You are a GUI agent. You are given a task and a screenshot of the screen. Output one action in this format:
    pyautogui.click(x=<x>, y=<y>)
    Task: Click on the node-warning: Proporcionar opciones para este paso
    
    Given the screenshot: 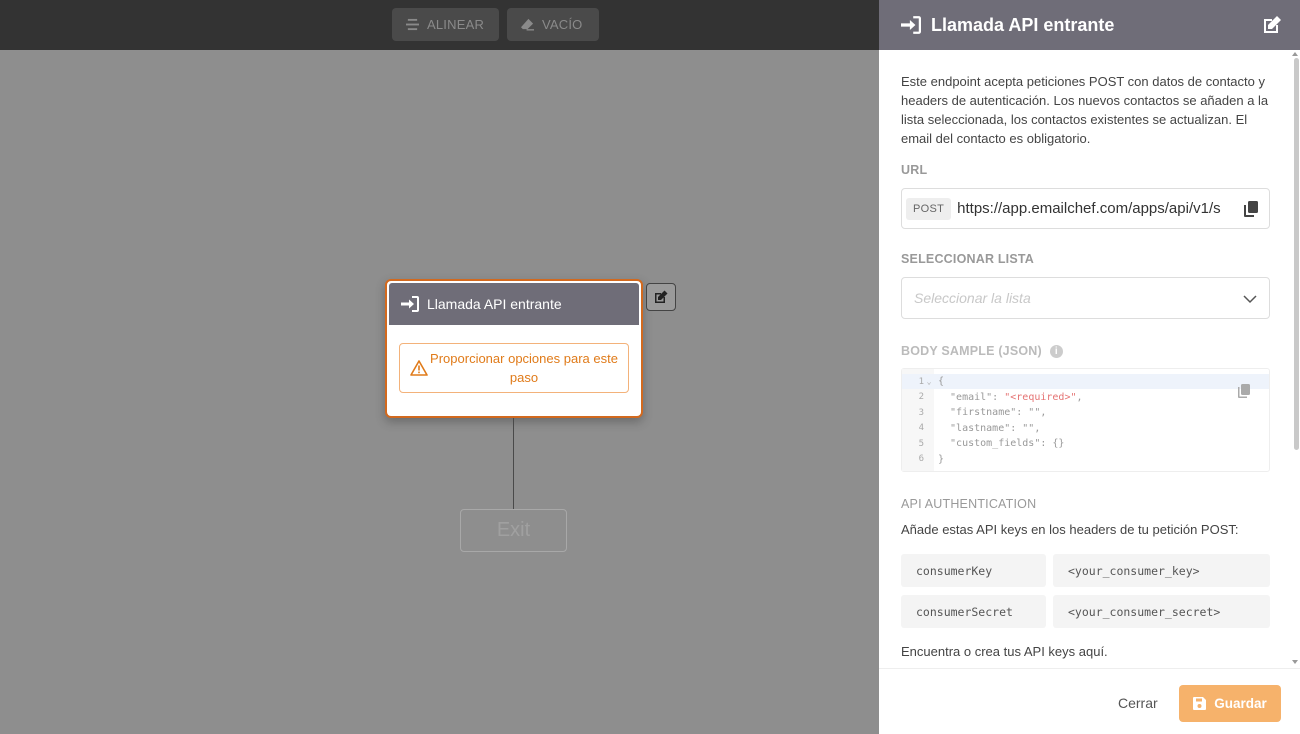 What is the action you would take?
    pyautogui.click(x=514, y=368)
    